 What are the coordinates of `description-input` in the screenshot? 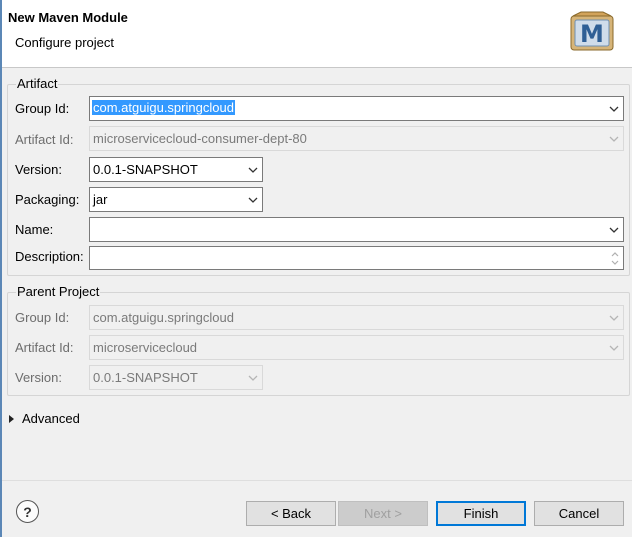 It's located at (356, 258).